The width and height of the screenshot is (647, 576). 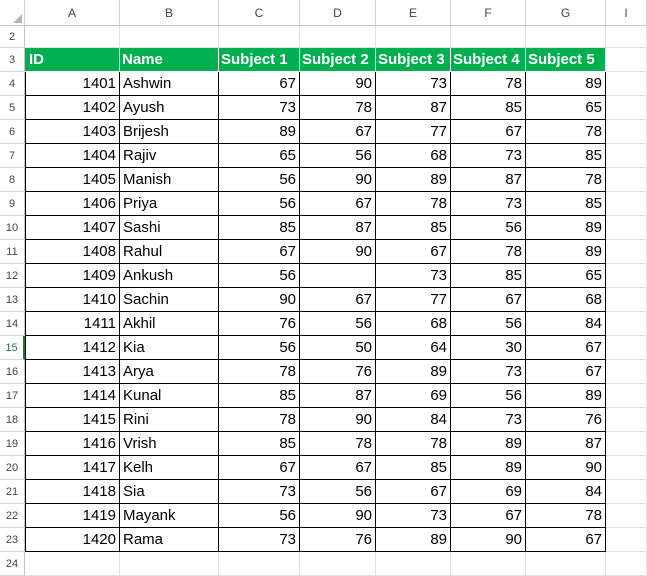 I want to click on name-cell: Rajiv, so click(x=169, y=156).